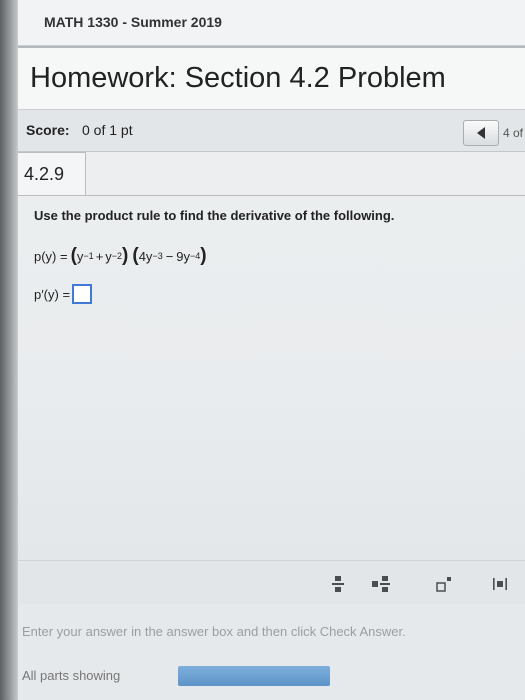 This screenshot has width=525, height=700. I want to click on term2-a-exponent: −3, so click(157, 256).